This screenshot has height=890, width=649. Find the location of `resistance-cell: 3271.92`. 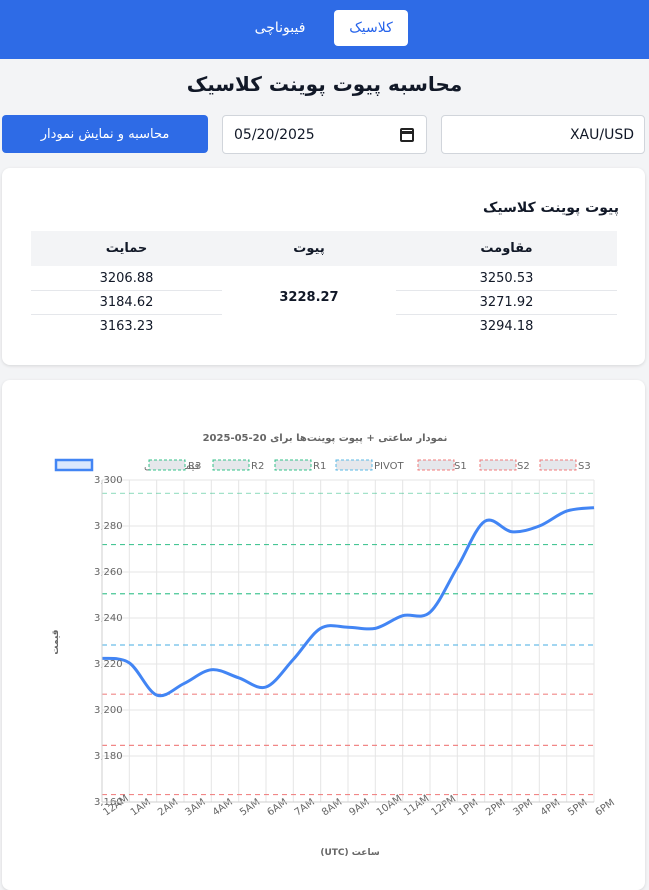

resistance-cell: 3271.92 is located at coordinates (506, 302).